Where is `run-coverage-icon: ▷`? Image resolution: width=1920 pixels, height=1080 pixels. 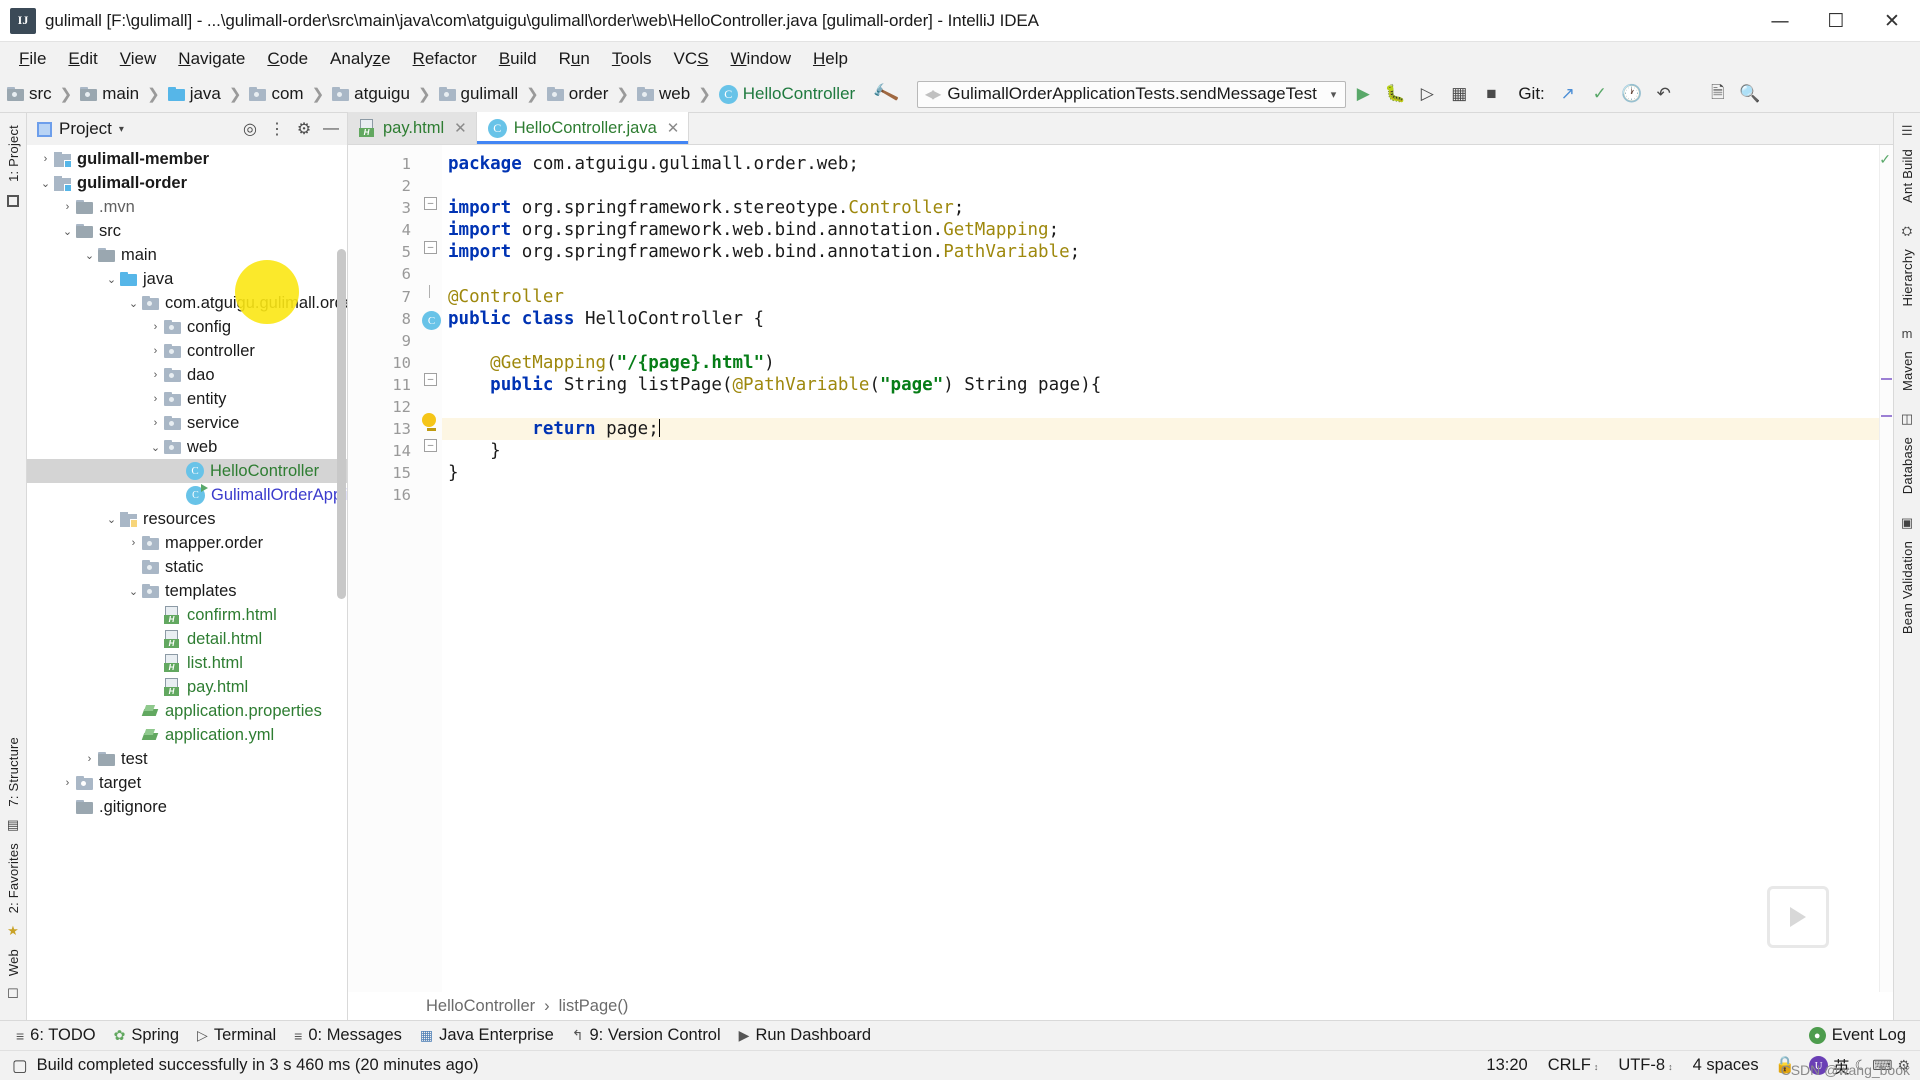 run-coverage-icon: ▷ is located at coordinates (1427, 94).